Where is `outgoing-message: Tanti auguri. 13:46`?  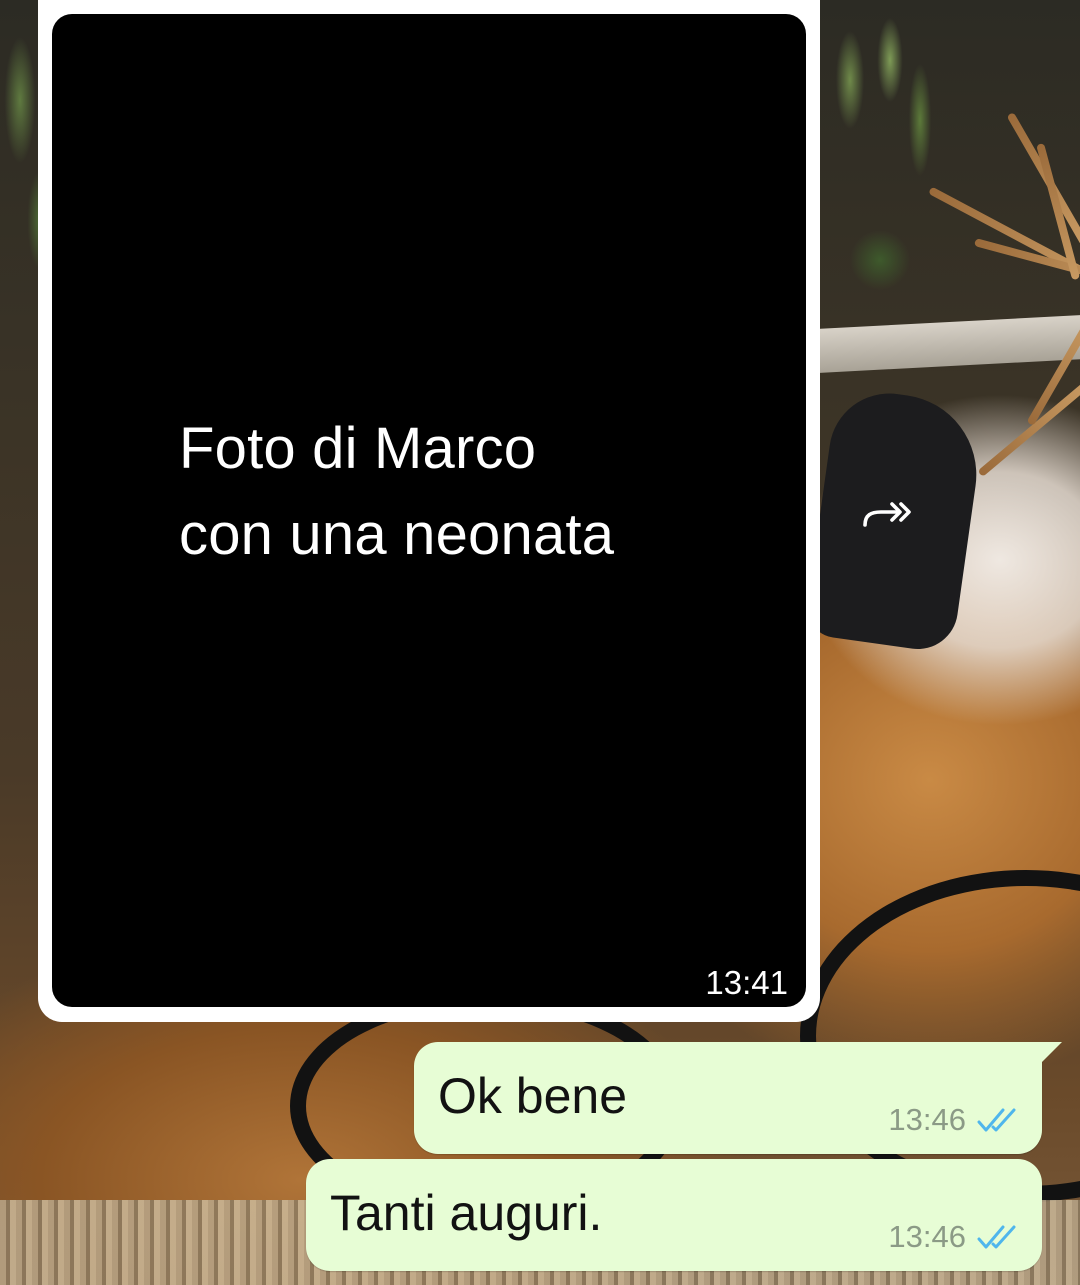
outgoing-message: Tanti auguri. 13:46 is located at coordinates (674, 1215).